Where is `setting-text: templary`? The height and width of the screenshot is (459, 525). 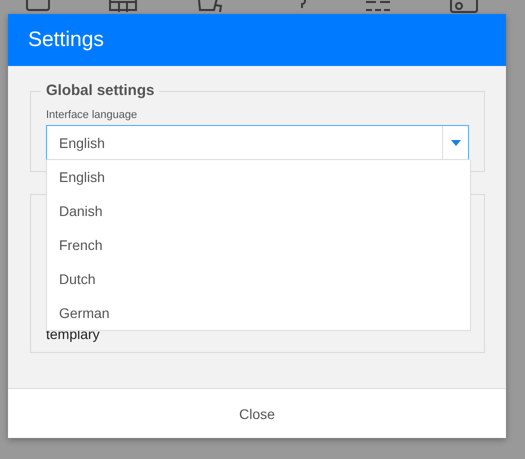 setting-text: templary is located at coordinates (73, 334).